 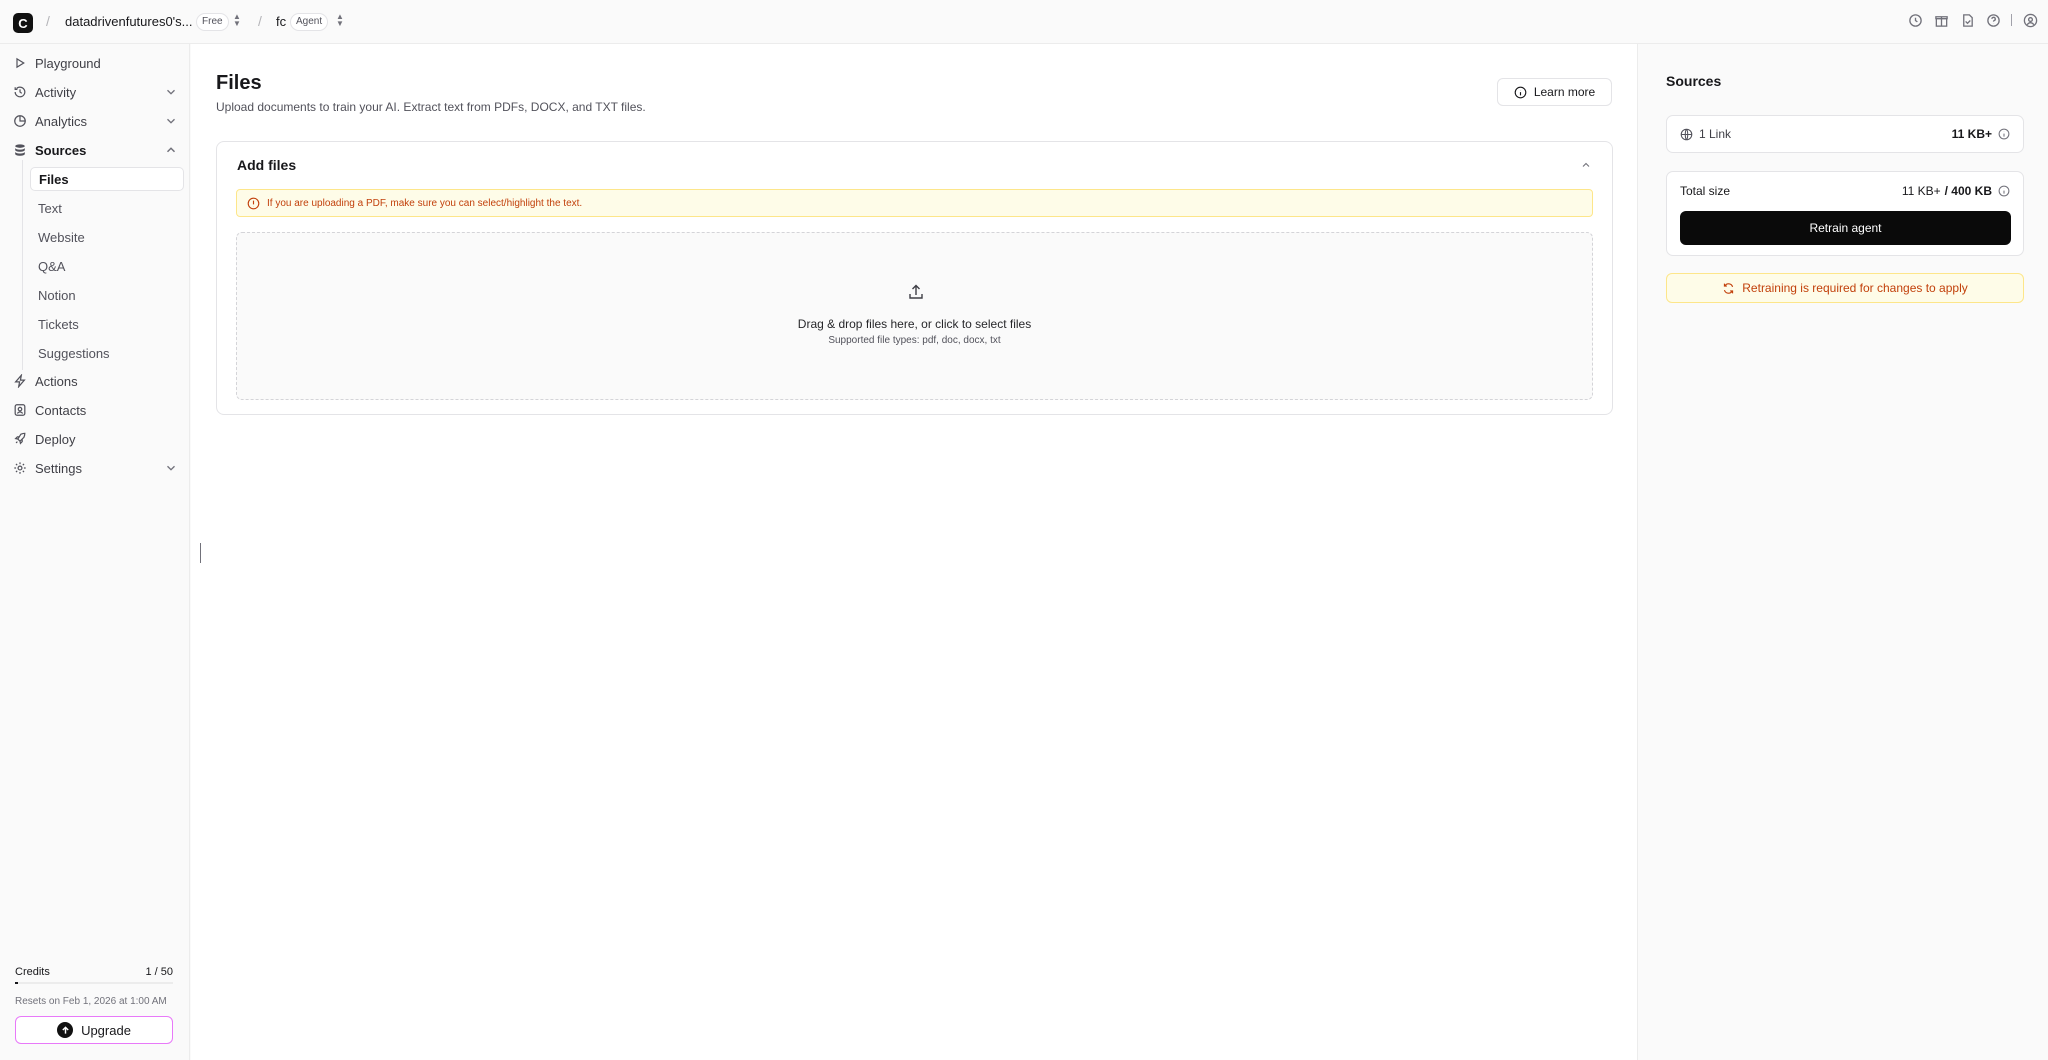 I want to click on sidebar-item-deploy: Deploy, so click(x=95, y=439).